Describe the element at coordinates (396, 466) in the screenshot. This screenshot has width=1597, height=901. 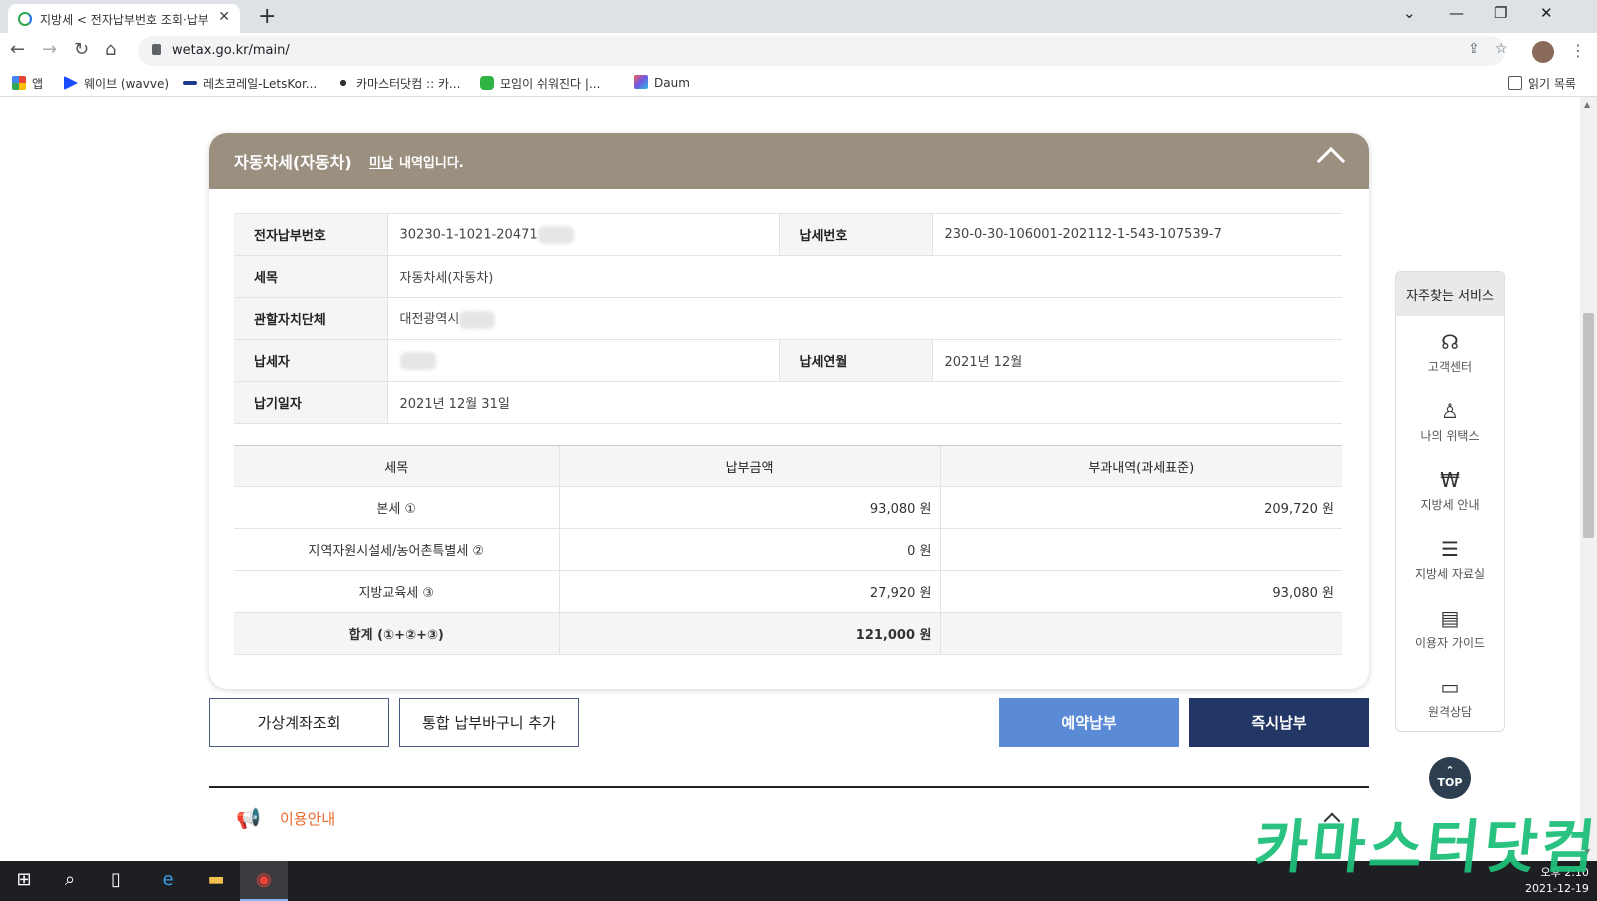
I see `column-header: 세목` at that location.